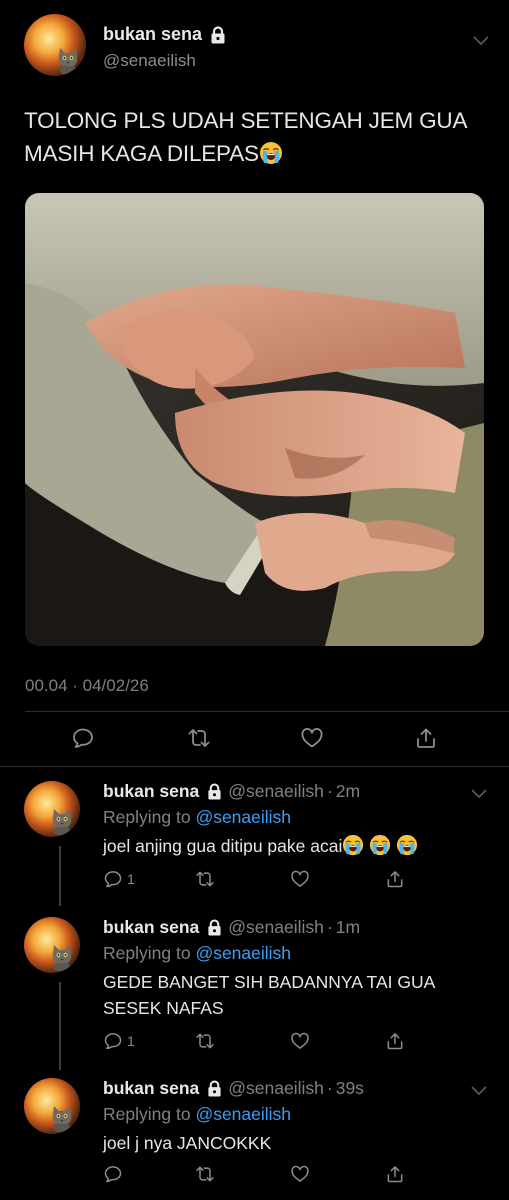 The width and height of the screenshot is (509, 1200). Describe the element at coordinates (187, 1143) in the screenshot. I see `reply-text: joel j nya JANCOKKK` at that location.